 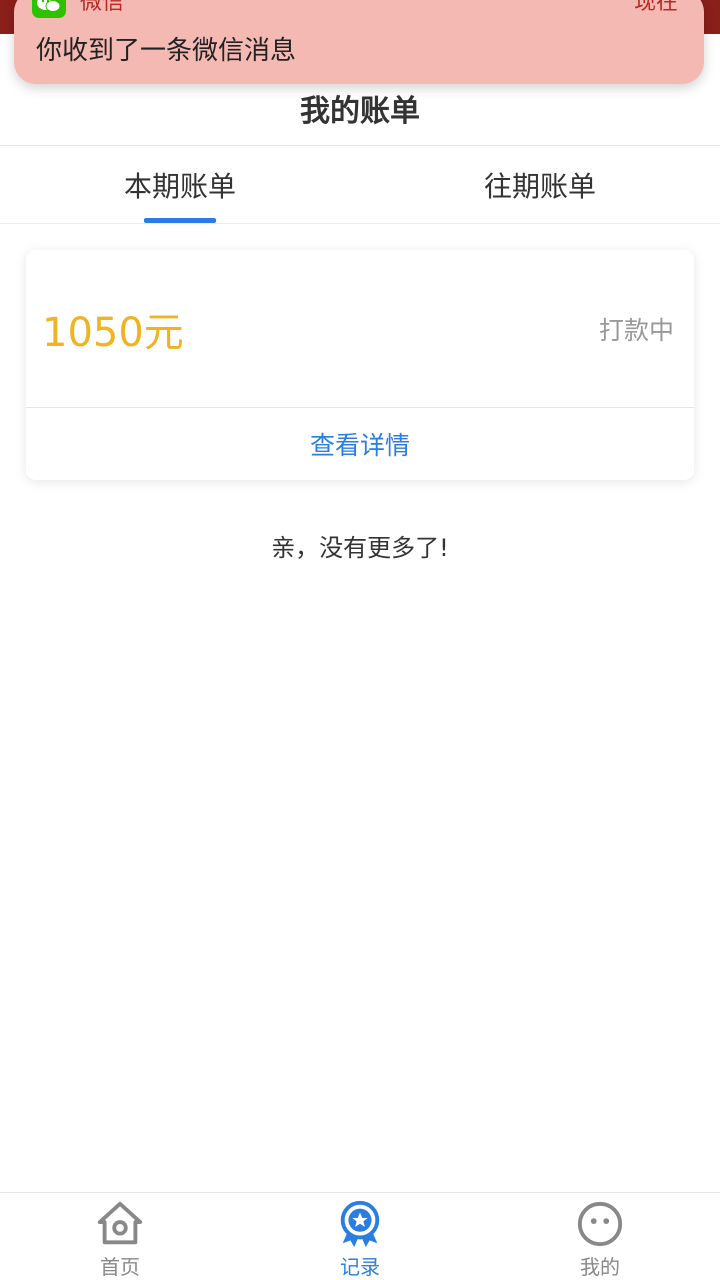 What do you see at coordinates (102, 7) in the screenshot?
I see `notification-app-name: 微信` at bounding box center [102, 7].